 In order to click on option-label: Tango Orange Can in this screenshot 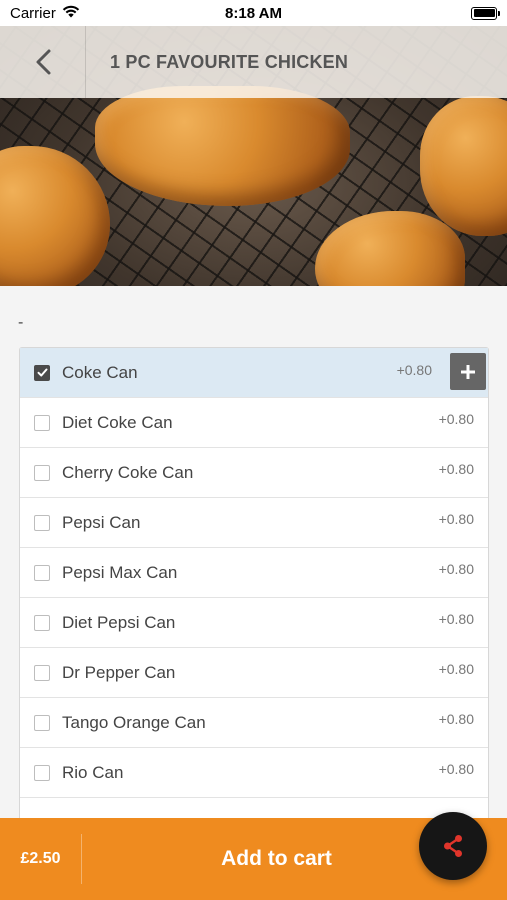, I will do `click(134, 722)`.